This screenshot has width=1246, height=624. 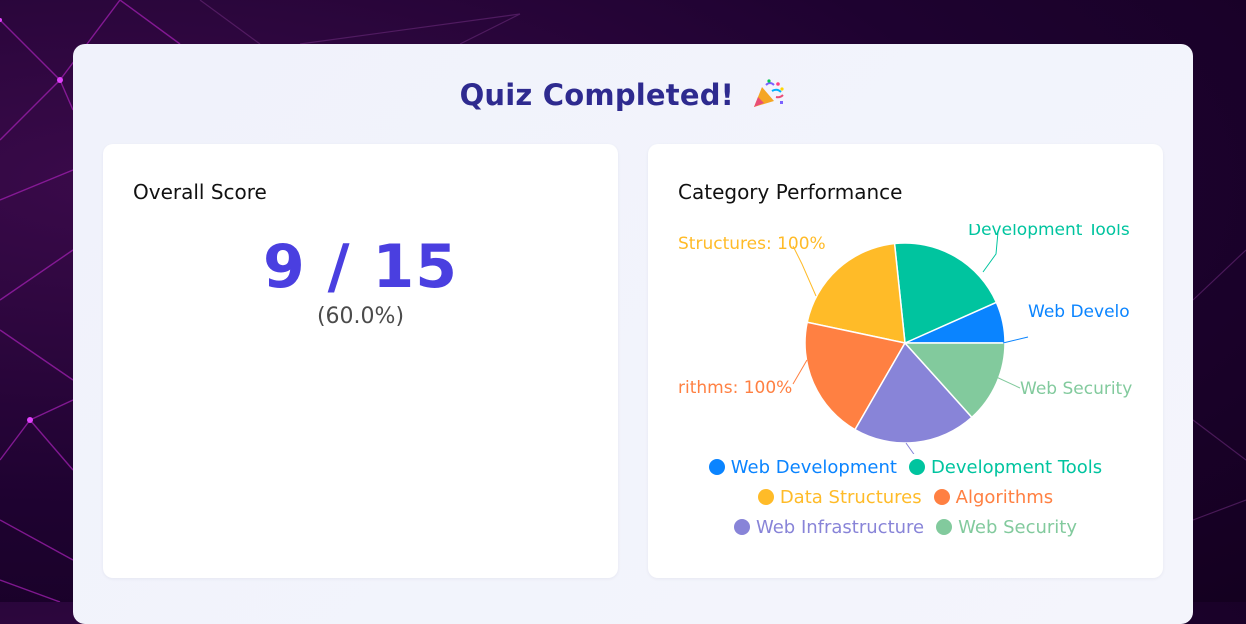 I want to click on page-title: Quiz Completed!, so click(x=623, y=95).